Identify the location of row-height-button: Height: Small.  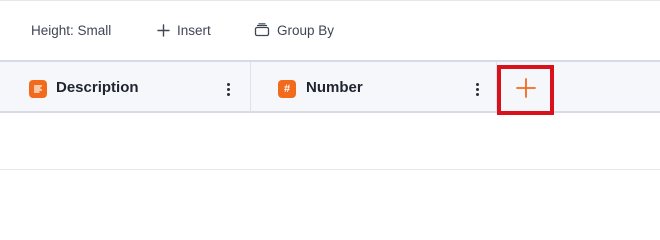
(71, 30).